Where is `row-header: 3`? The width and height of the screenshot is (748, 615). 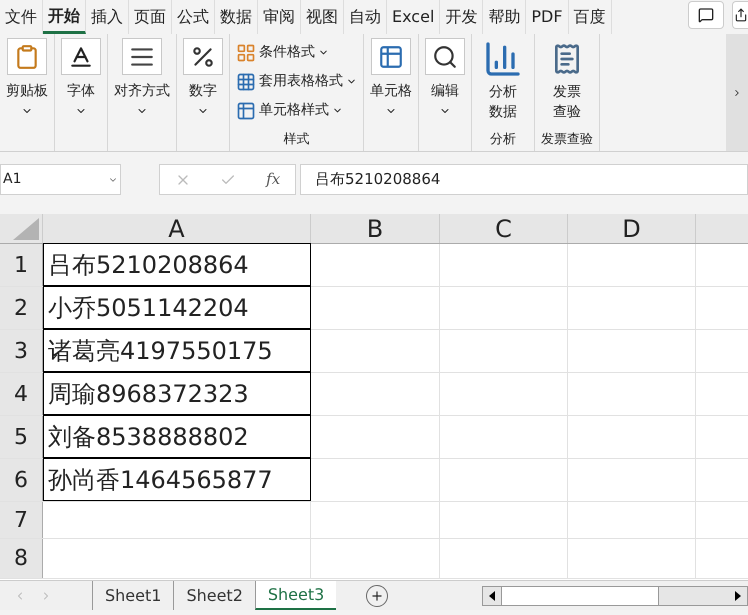 row-header: 3 is located at coordinates (21, 351).